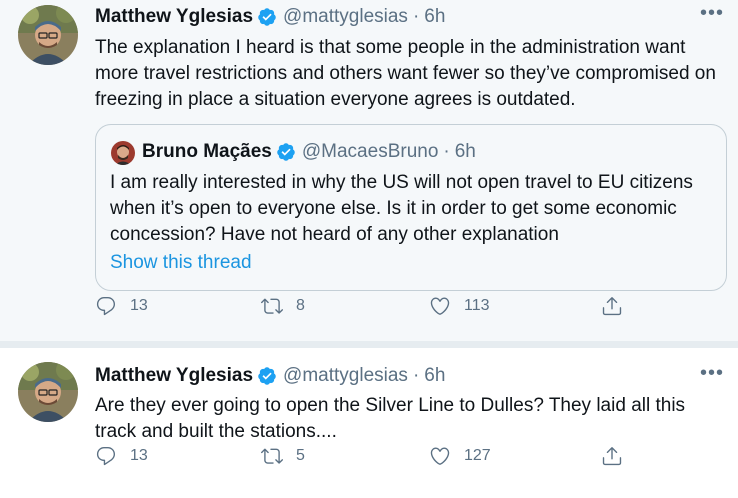 The height and width of the screenshot is (498, 738). Describe the element at coordinates (300, 455) in the screenshot. I see `retweet-count: 5` at that location.